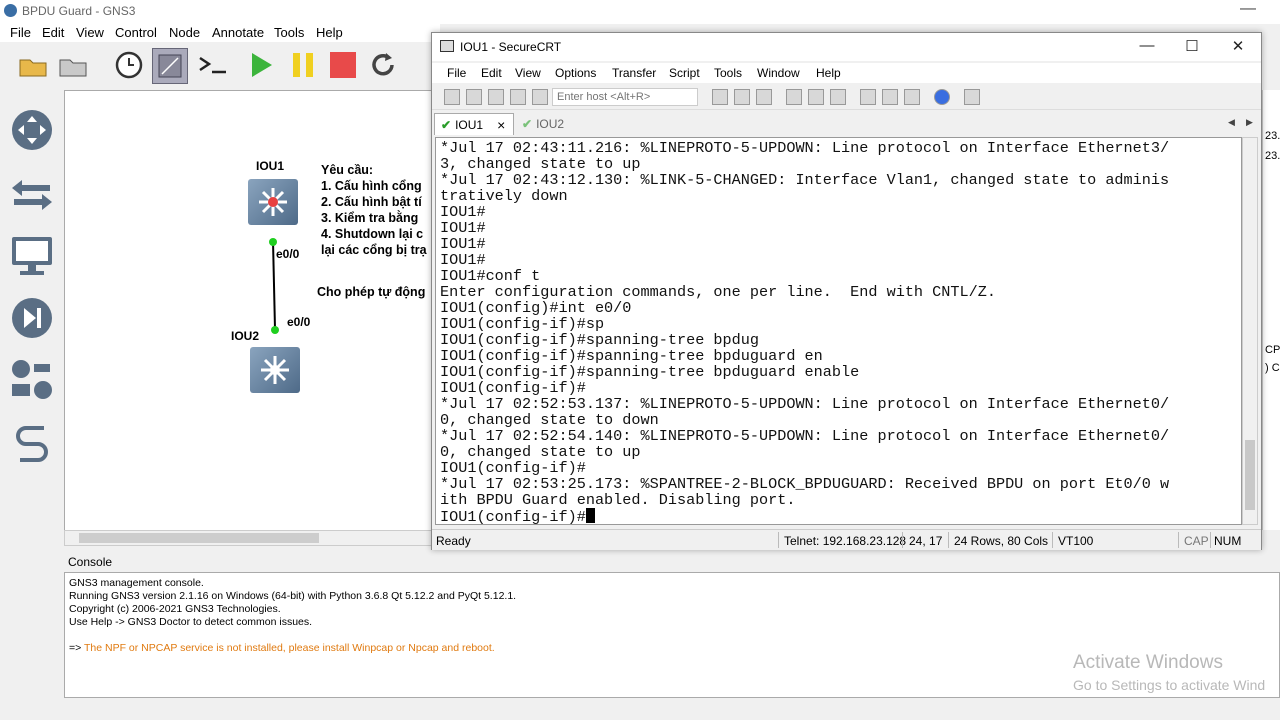  I want to click on crt-menu-tools: Tools, so click(728, 73).